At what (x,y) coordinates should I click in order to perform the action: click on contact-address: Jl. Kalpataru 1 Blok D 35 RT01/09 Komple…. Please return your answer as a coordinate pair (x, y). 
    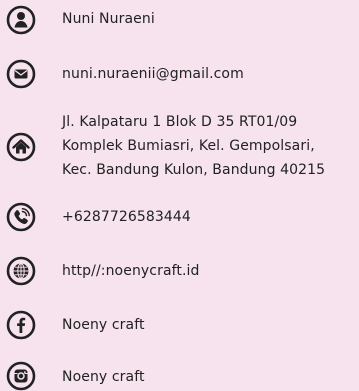
    Looking at the image, I should click on (193, 146).